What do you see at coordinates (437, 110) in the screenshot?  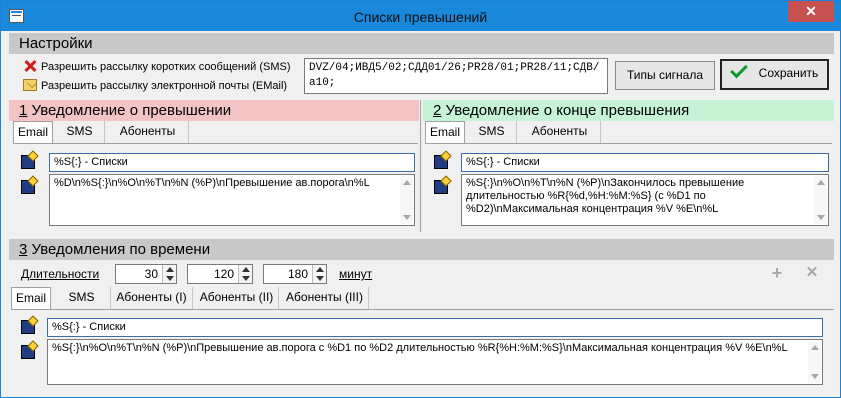 I see `notify-end-number: 2` at bounding box center [437, 110].